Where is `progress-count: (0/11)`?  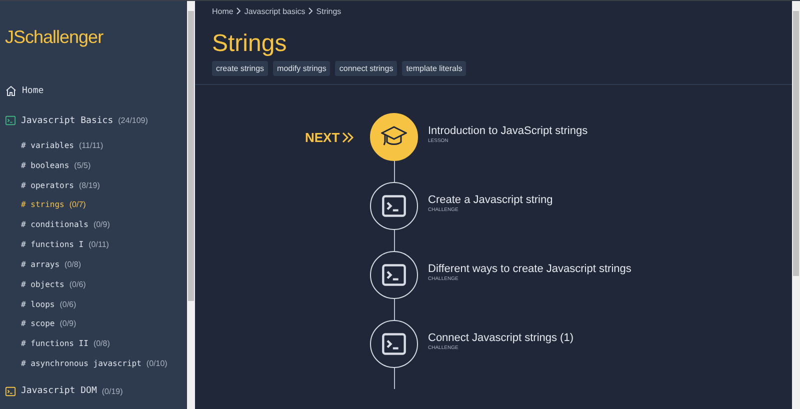
progress-count: (0/11) is located at coordinates (98, 245).